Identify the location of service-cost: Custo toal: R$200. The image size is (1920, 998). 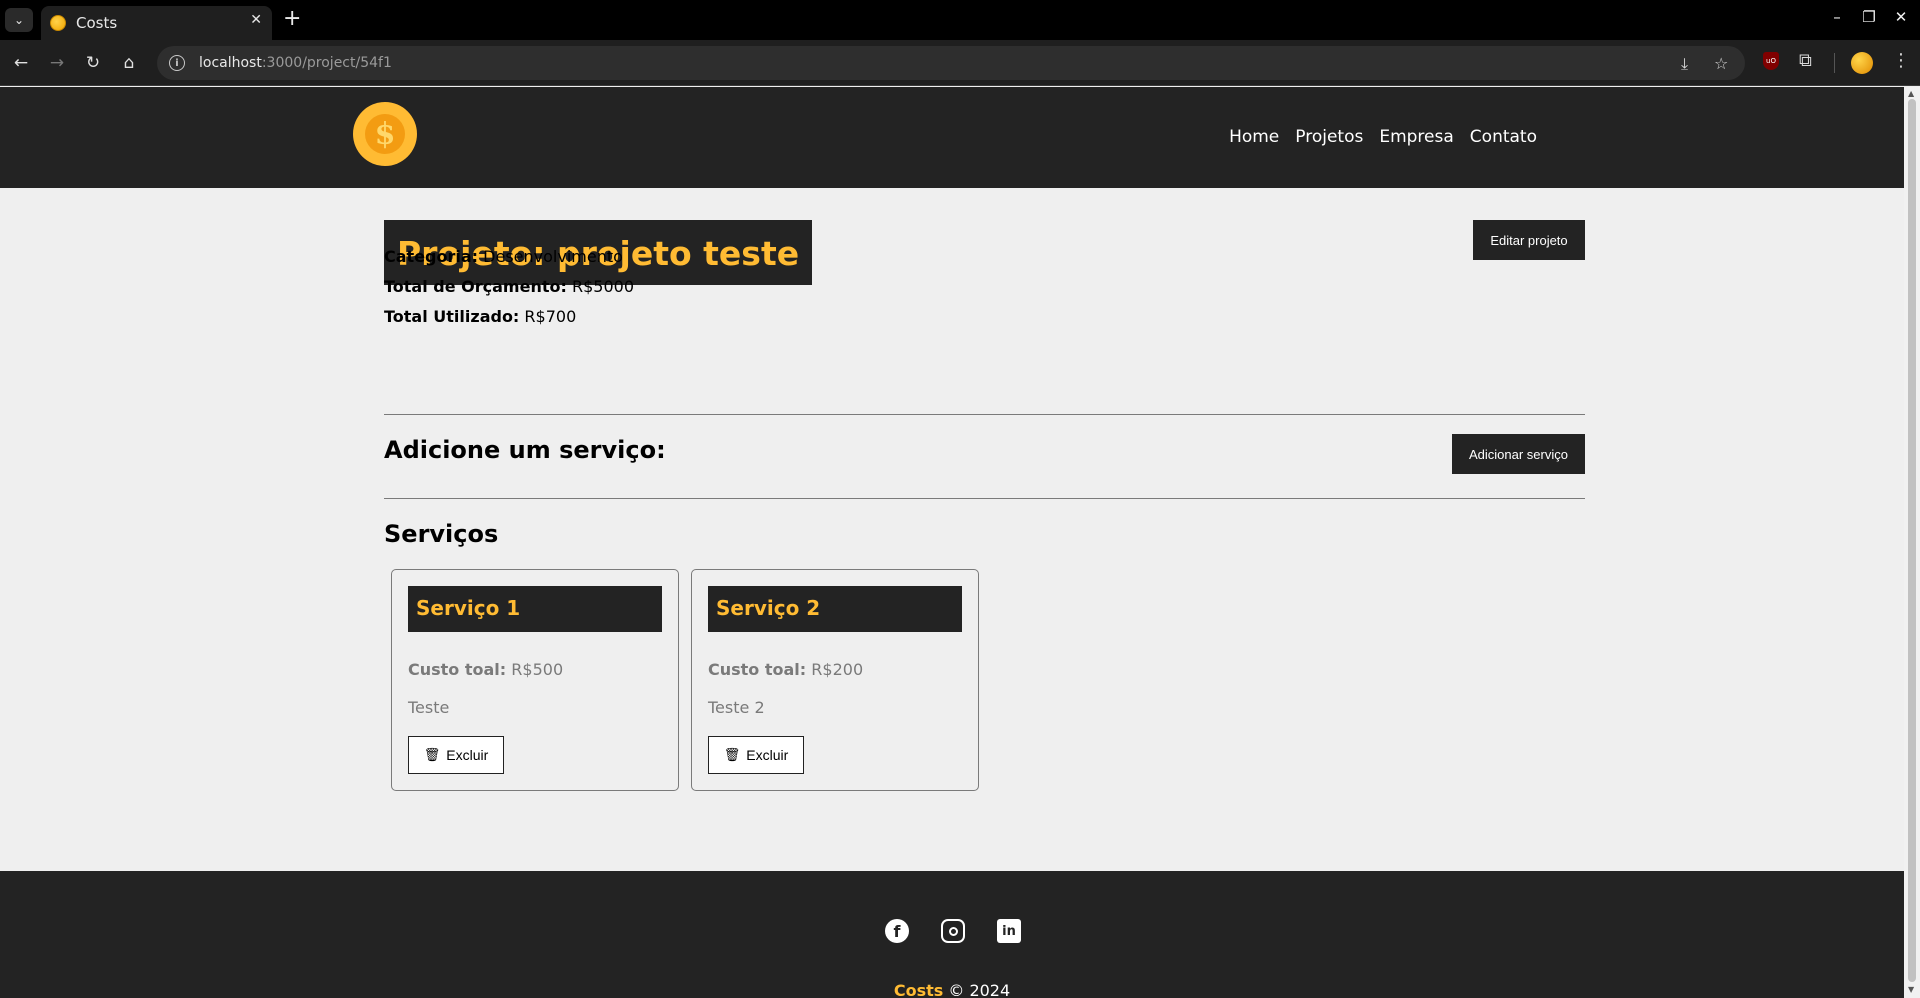
(785, 669).